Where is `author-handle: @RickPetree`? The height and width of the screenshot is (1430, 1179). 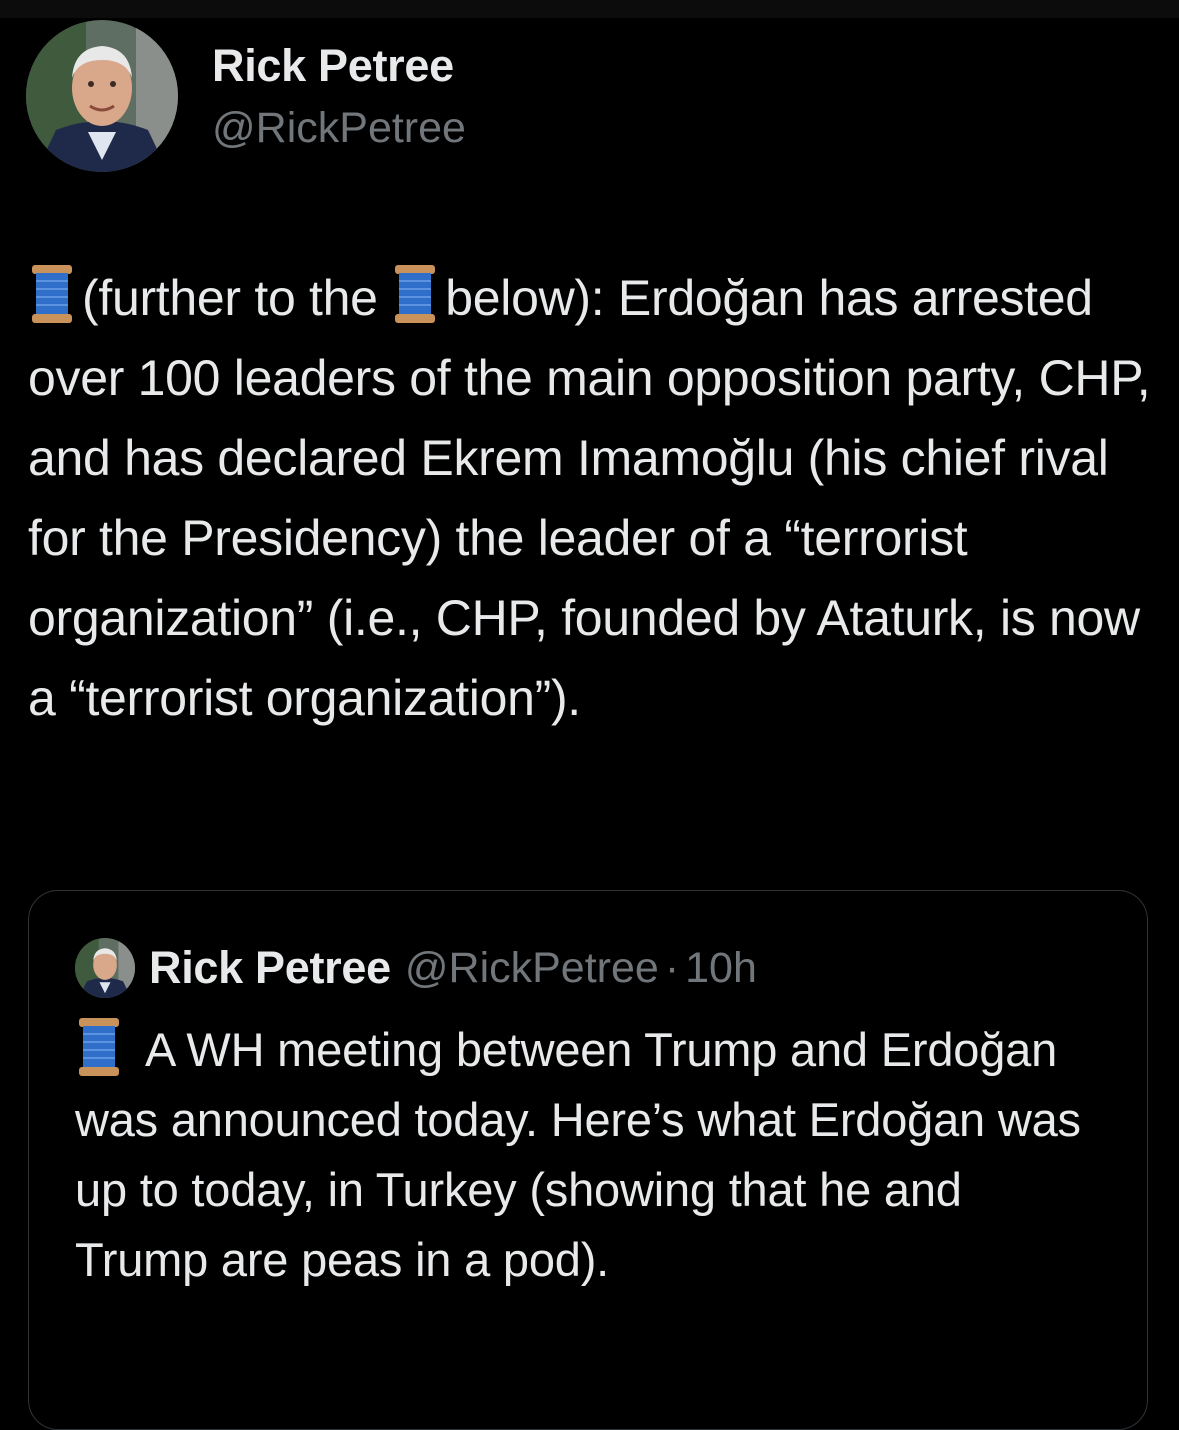
author-handle: @RickPetree is located at coordinates (339, 128).